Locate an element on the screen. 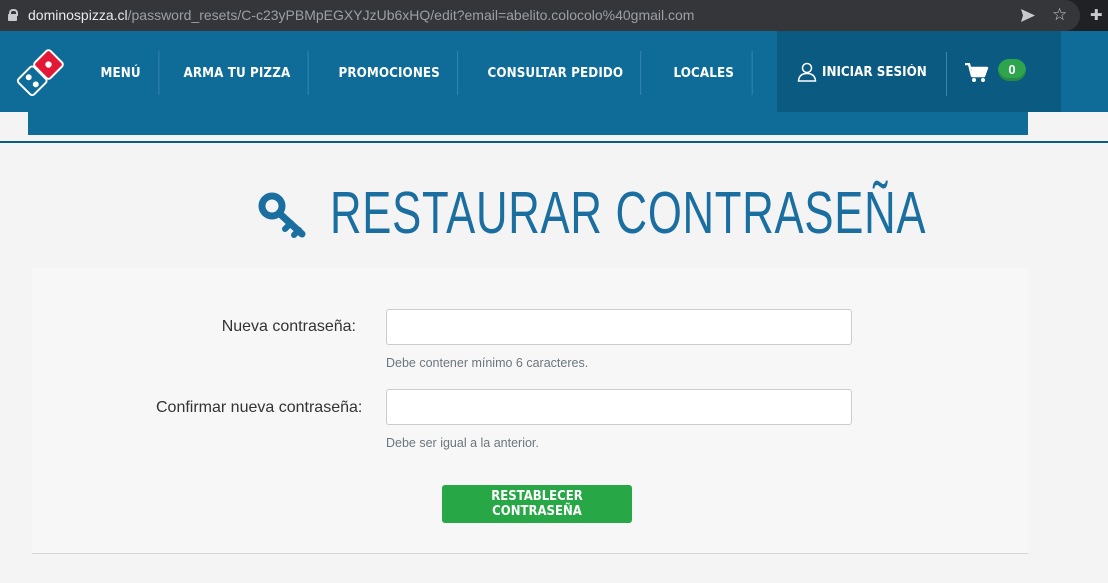 The height and width of the screenshot is (583, 1108). reset-password-button-label: RESTABLECER CONTRASEÑA is located at coordinates (537, 504).